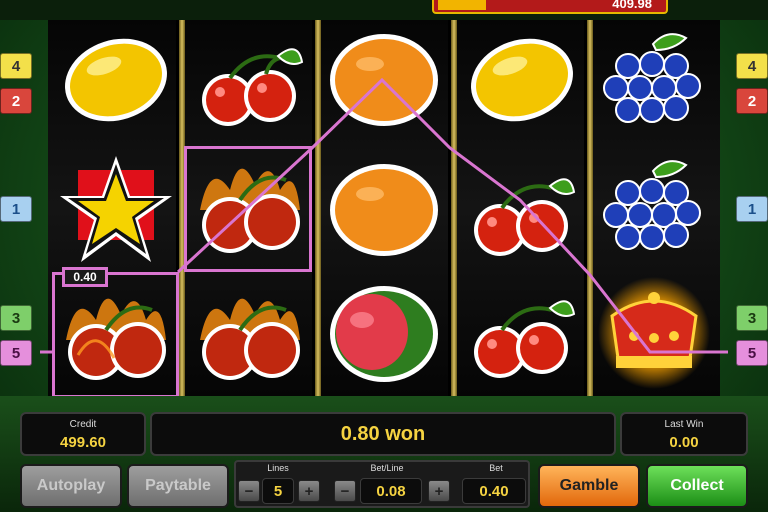  I want to click on credit-display: Credit 499.60, so click(83, 434).